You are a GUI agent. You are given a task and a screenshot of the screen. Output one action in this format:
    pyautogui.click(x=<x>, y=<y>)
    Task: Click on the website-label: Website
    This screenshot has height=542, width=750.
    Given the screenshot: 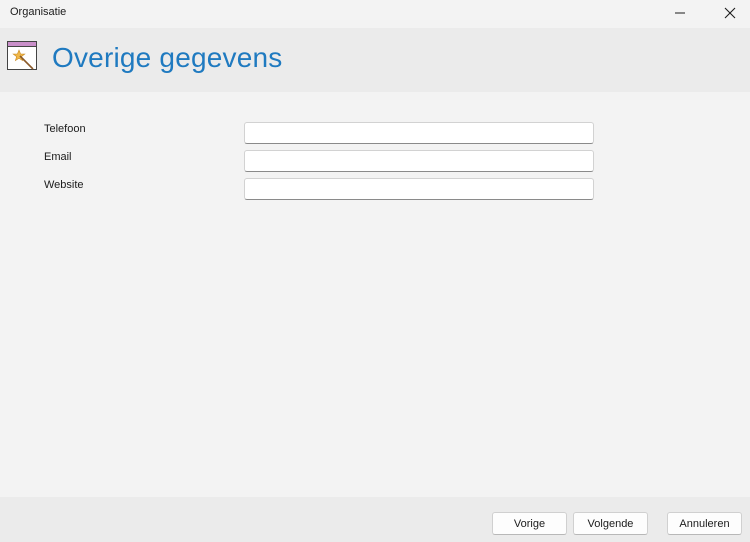 What is the action you would take?
    pyautogui.click(x=64, y=185)
    